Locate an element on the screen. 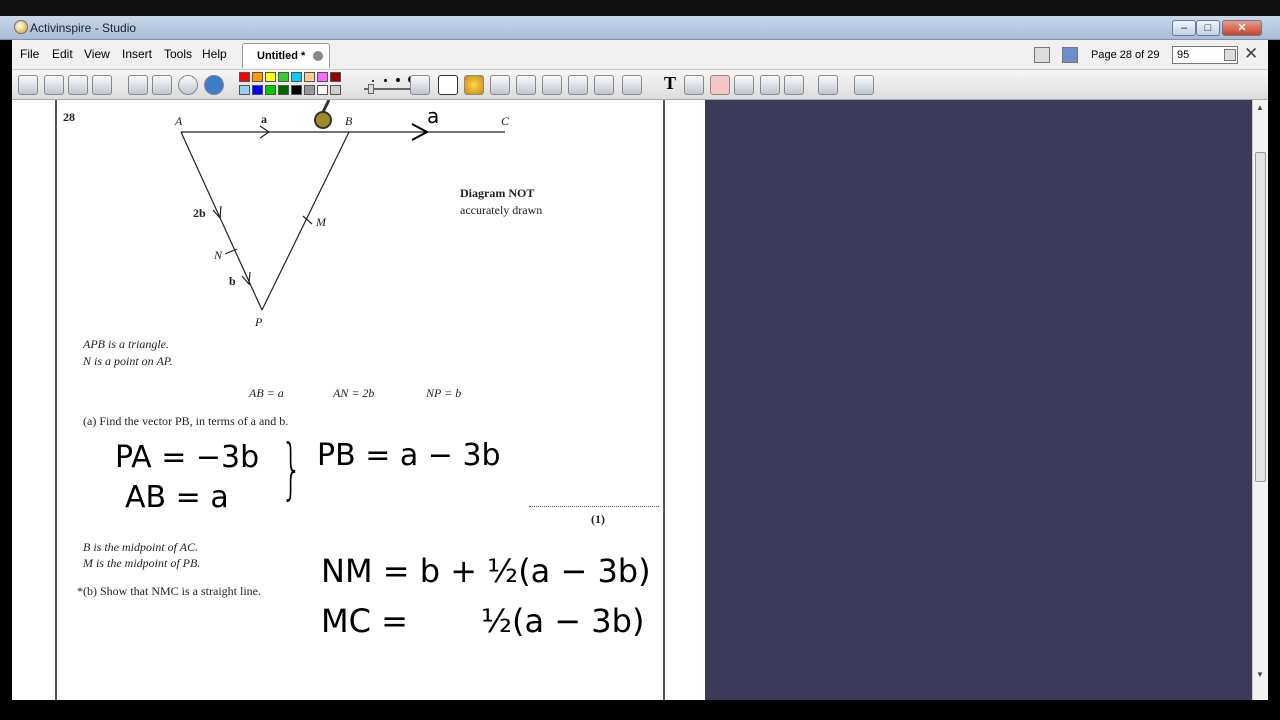 Image resolution: width=1280 pixels, height=720 pixels. menu-help: Help is located at coordinates (214, 54).